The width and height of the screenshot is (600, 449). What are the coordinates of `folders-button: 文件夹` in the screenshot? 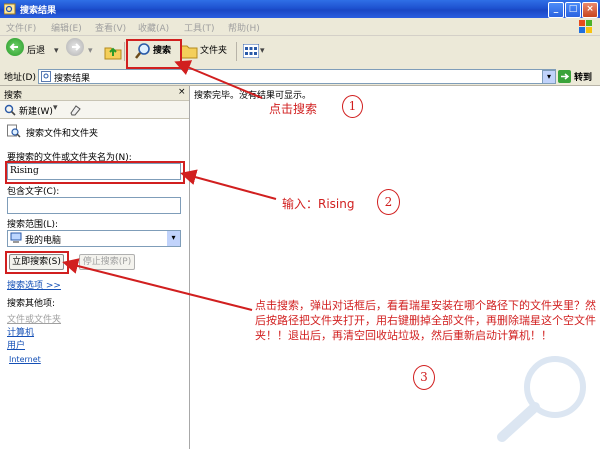 It's located at (213, 51).